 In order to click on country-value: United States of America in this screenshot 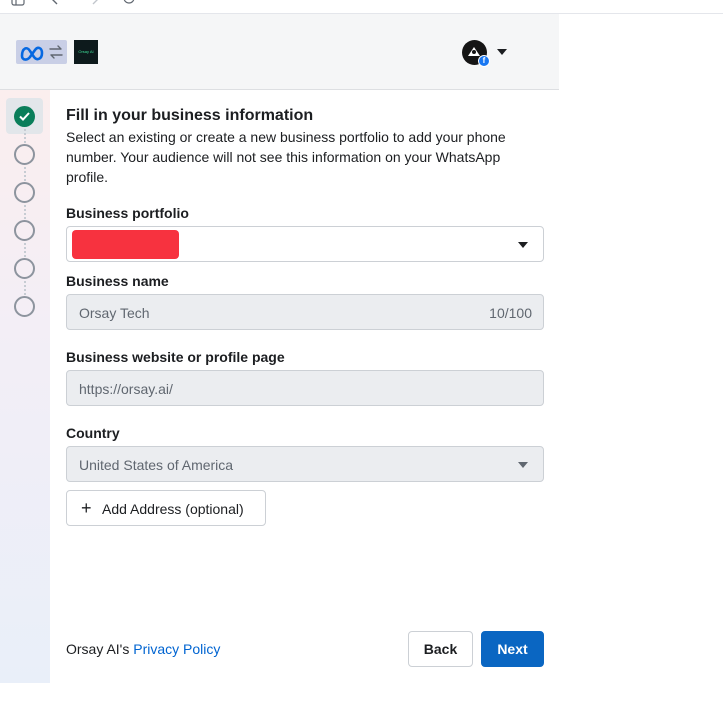, I will do `click(156, 465)`.